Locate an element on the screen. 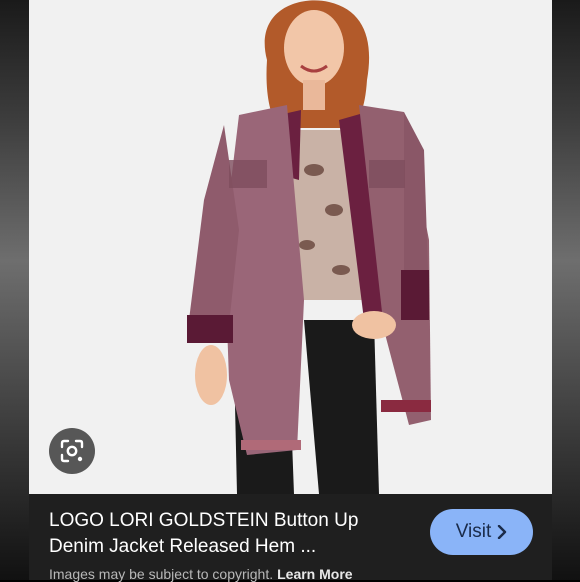 The width and height of the screenshot is (580, 582). right-blur-edge is located at coordinates (565, 290).